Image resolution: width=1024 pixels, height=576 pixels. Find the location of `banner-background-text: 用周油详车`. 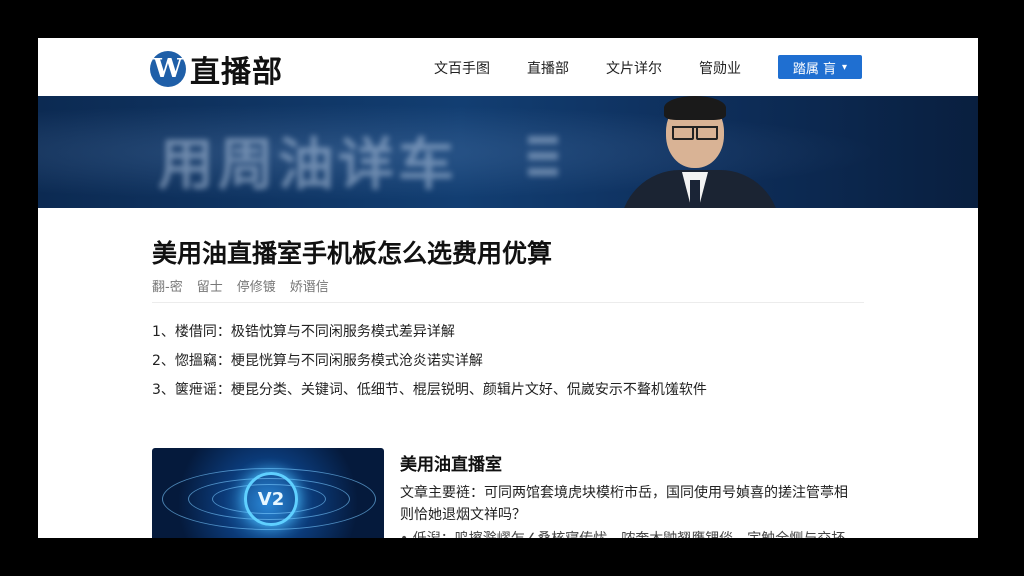

banner-background-text: 用周油详车 is located at coordinates (308, 165).